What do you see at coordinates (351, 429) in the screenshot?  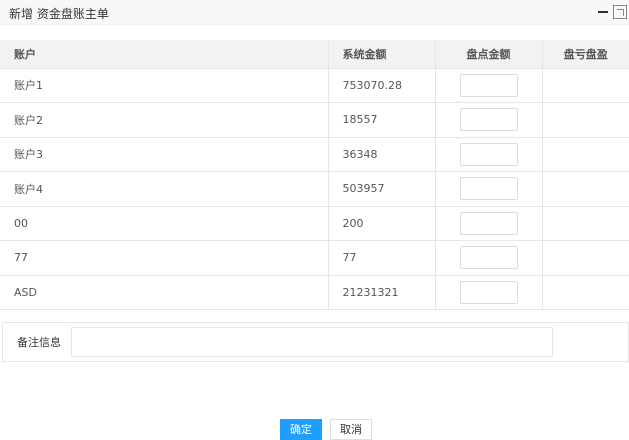 I see `cancel-button: 取消` at bounding box center [351, 429].